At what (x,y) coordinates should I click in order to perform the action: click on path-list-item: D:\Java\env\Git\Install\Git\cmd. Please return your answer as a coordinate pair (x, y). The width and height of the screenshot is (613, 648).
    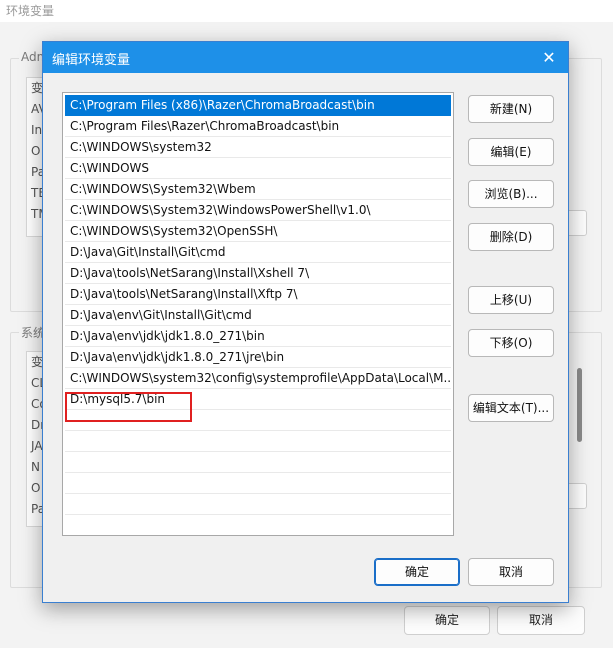
    Looking at the image, I should click on (258, 315).